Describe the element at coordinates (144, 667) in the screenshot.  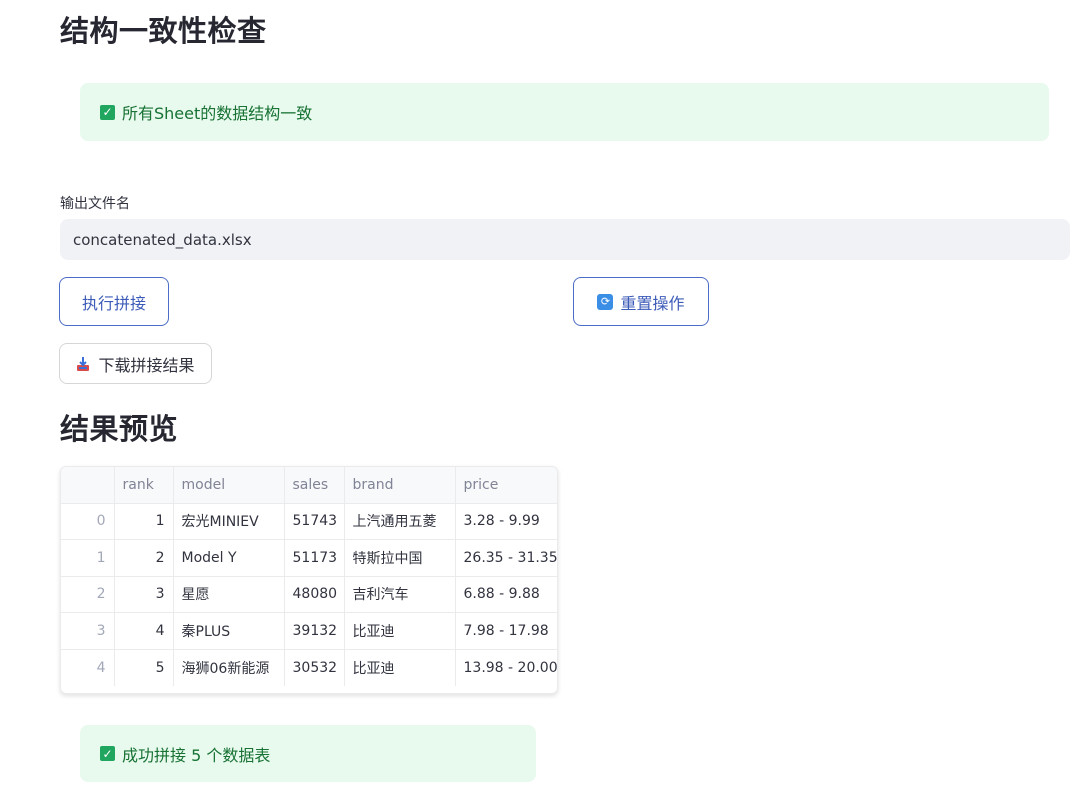
I see `cell-rank: 5` at that location.